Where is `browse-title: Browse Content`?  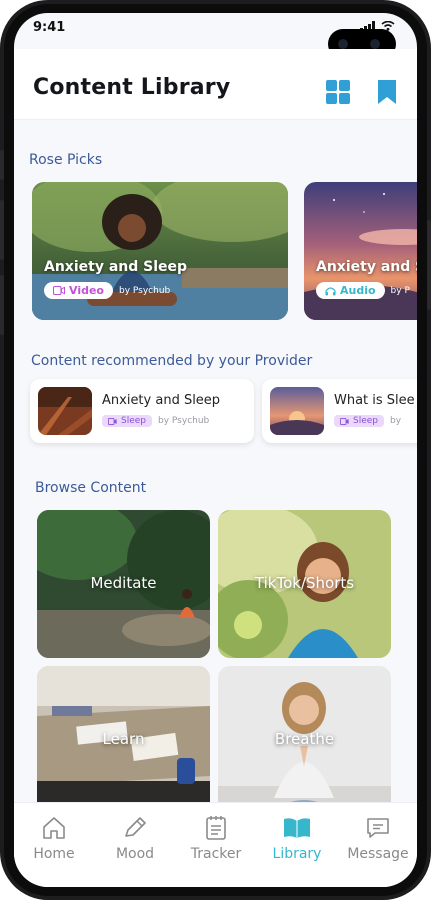 browse-title: Browse Content is located at coordinates (91, 488).